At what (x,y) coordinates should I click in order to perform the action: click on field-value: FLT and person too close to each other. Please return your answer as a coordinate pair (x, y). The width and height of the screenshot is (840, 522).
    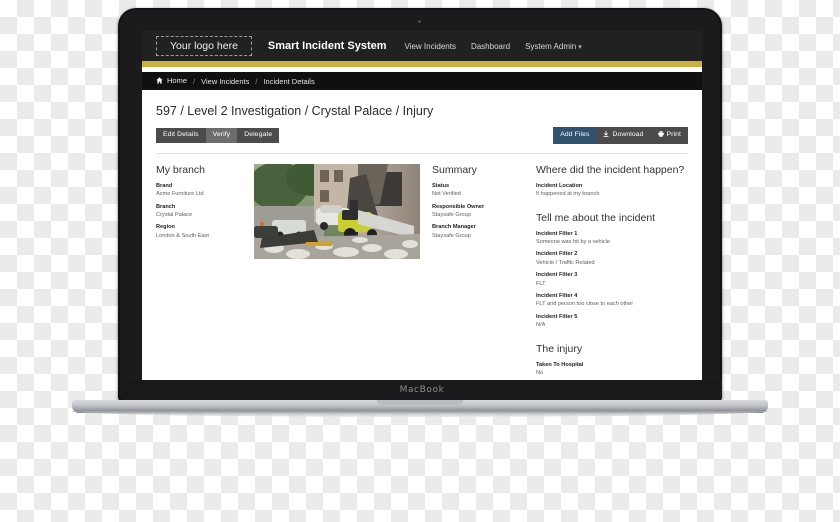
    Looking at the image, I should click on (585, 304).